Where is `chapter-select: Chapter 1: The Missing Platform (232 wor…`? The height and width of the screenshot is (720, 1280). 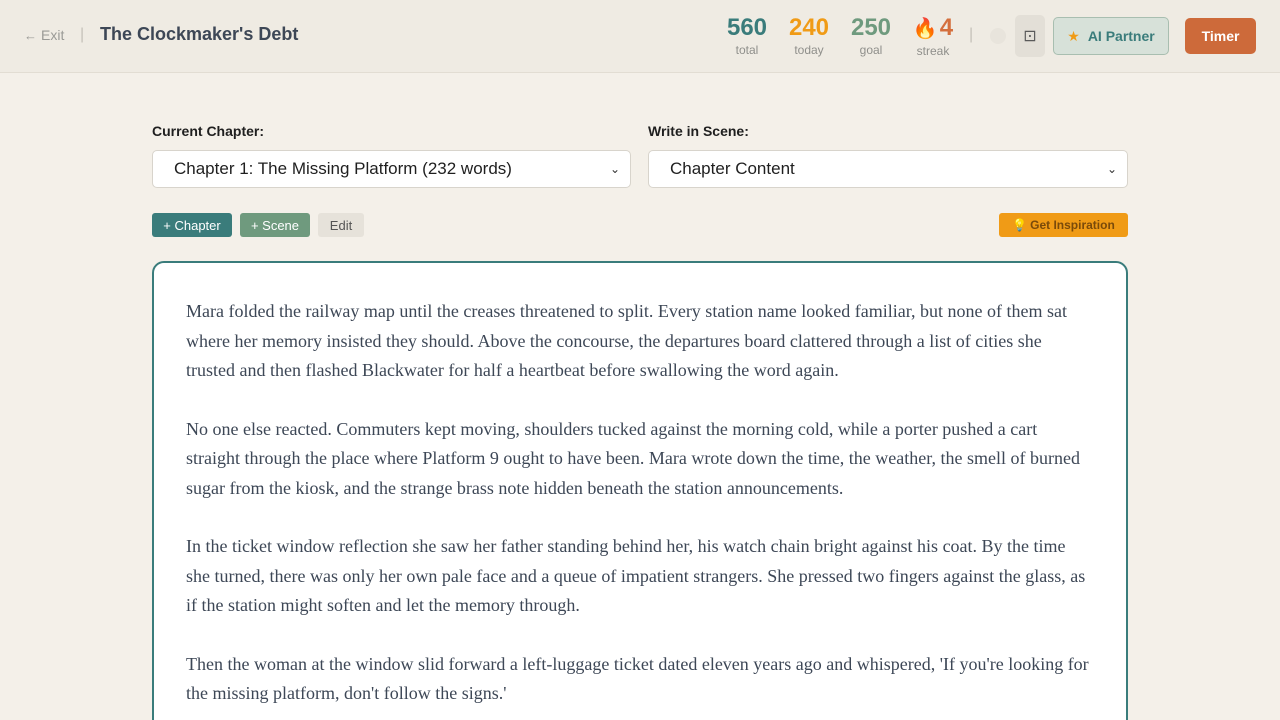
chapter-select: Chapter 1: The Missing Platform (232 wor… is located at coordinates (391, 169).